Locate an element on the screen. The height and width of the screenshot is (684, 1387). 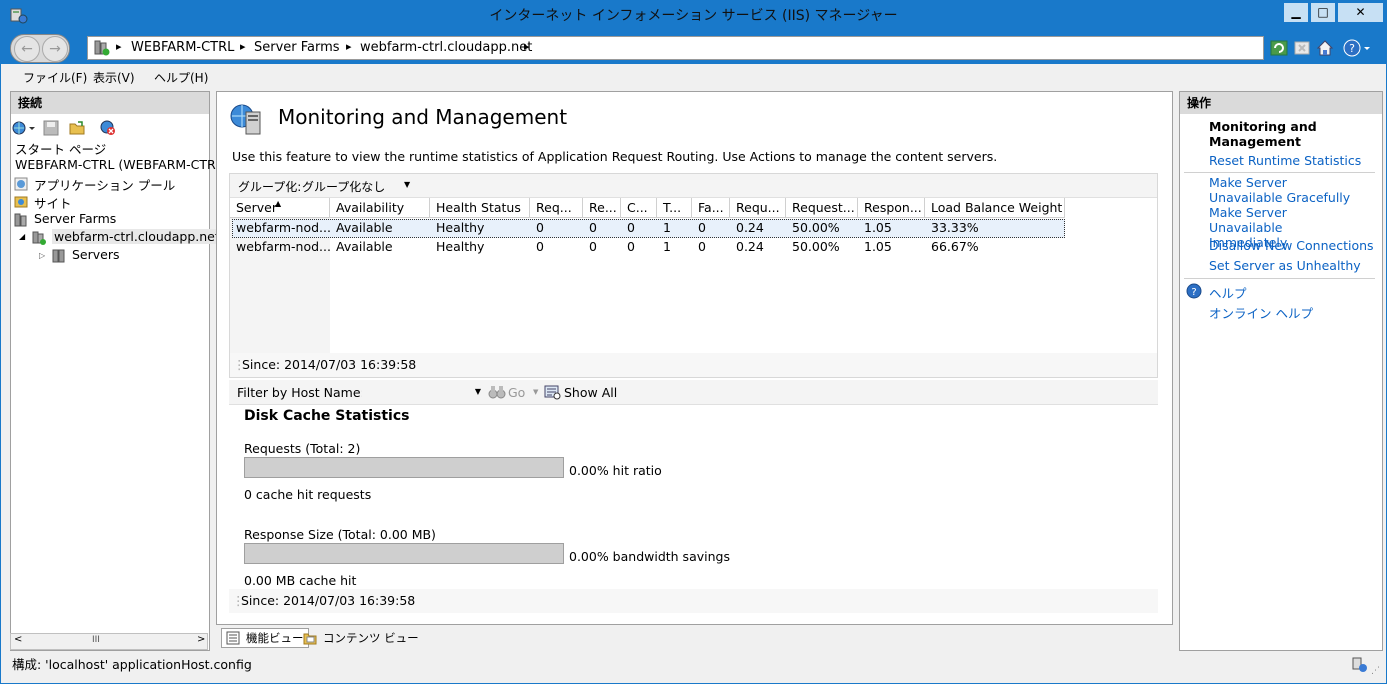
action-reset-runtime-statistics: Reset Runtime Statistics is located at coordinates (1285, 160).